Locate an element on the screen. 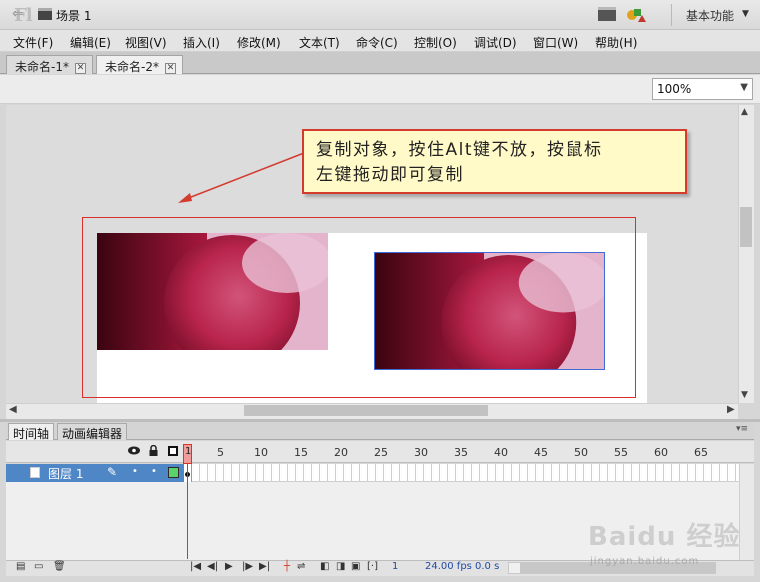  chevron-left-icon: ◀ is located at coordinates (13, 409).